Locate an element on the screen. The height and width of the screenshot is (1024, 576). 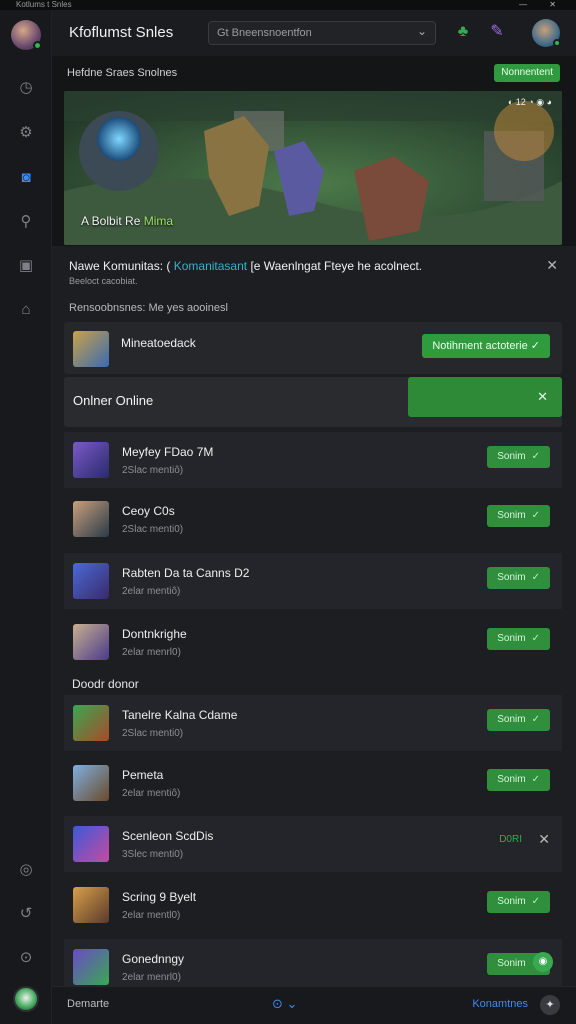
row-name: Meyfey FDao 7M is located at coordinates (168, 452).